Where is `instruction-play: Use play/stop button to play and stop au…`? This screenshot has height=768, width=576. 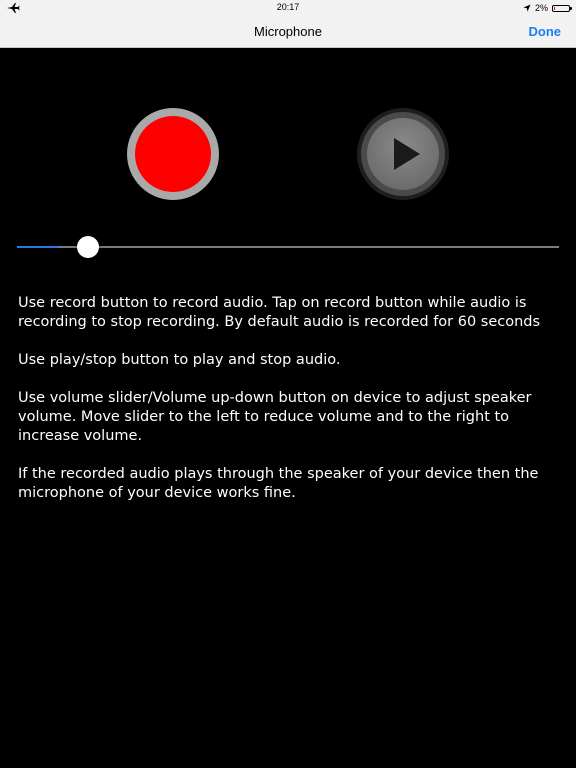
instruction-play: Use play/stop button to play and stop au… is located at coordinates (179, 360).